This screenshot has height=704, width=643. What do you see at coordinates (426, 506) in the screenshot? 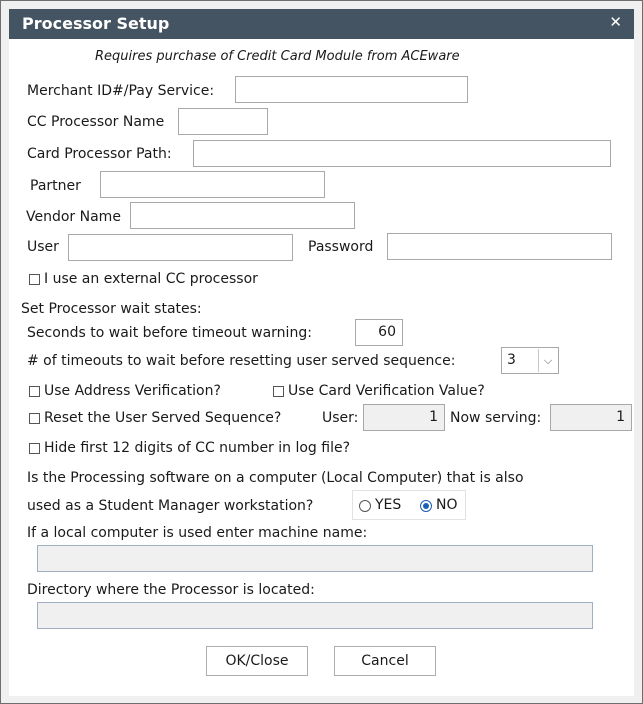
I see `no-radio` at bounding box center [426, 506].